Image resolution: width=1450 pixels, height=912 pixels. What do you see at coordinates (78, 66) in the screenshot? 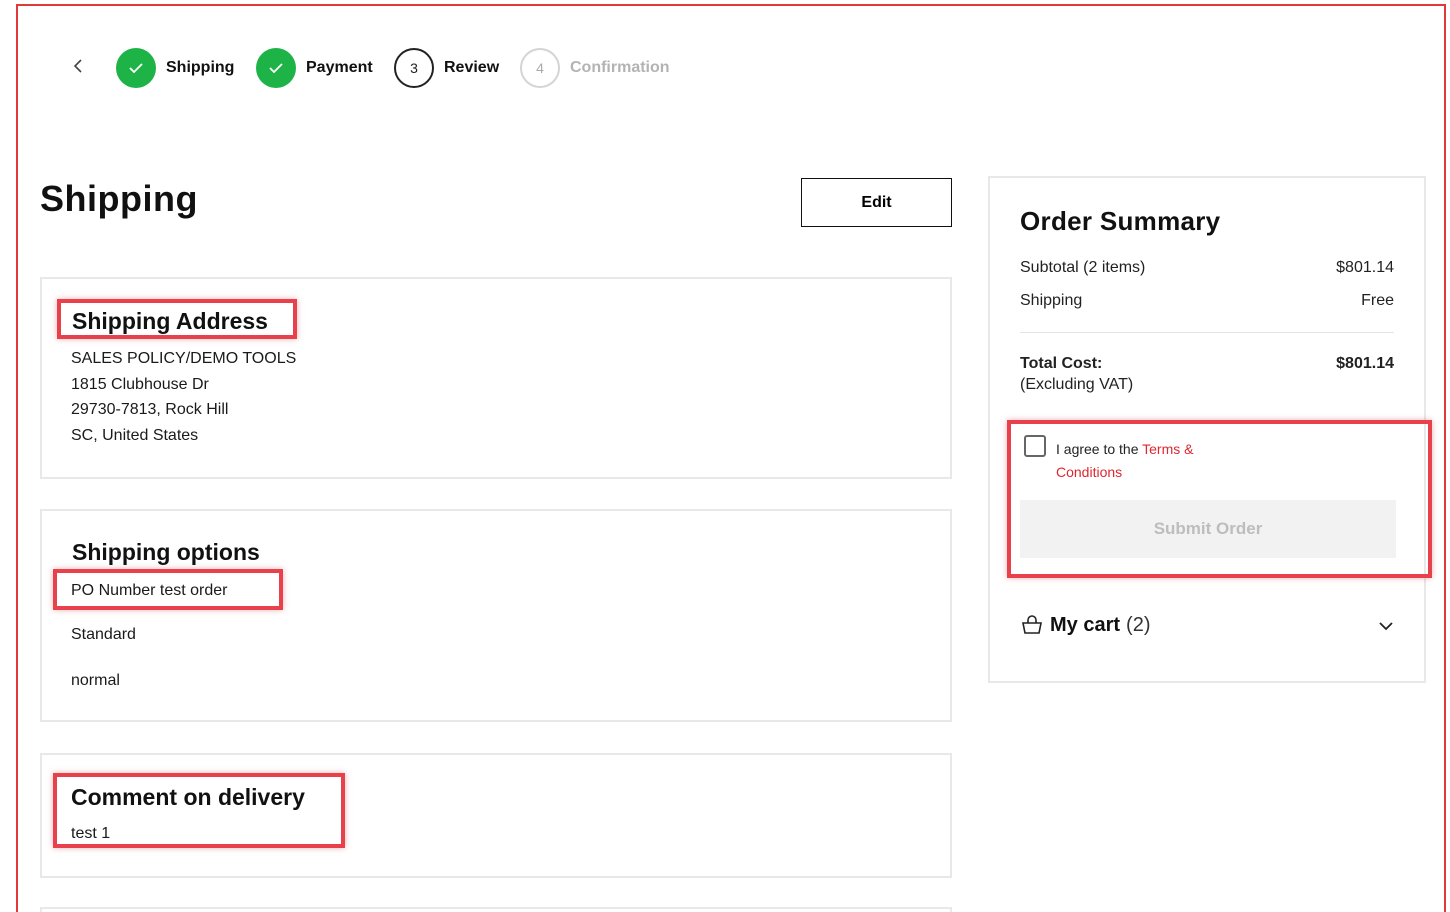
I see `back-chevron-icon` at bounding box center [78, 66].